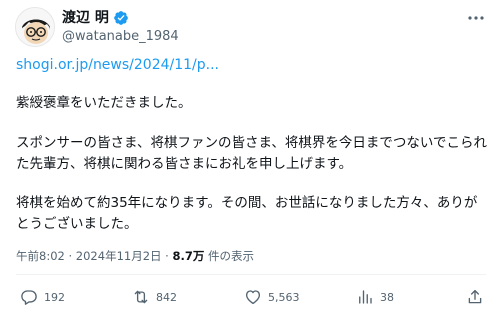 This screenshot has height=319, width=498. I want to click on author-name-row: 渡辺 明, so click(95, 18).